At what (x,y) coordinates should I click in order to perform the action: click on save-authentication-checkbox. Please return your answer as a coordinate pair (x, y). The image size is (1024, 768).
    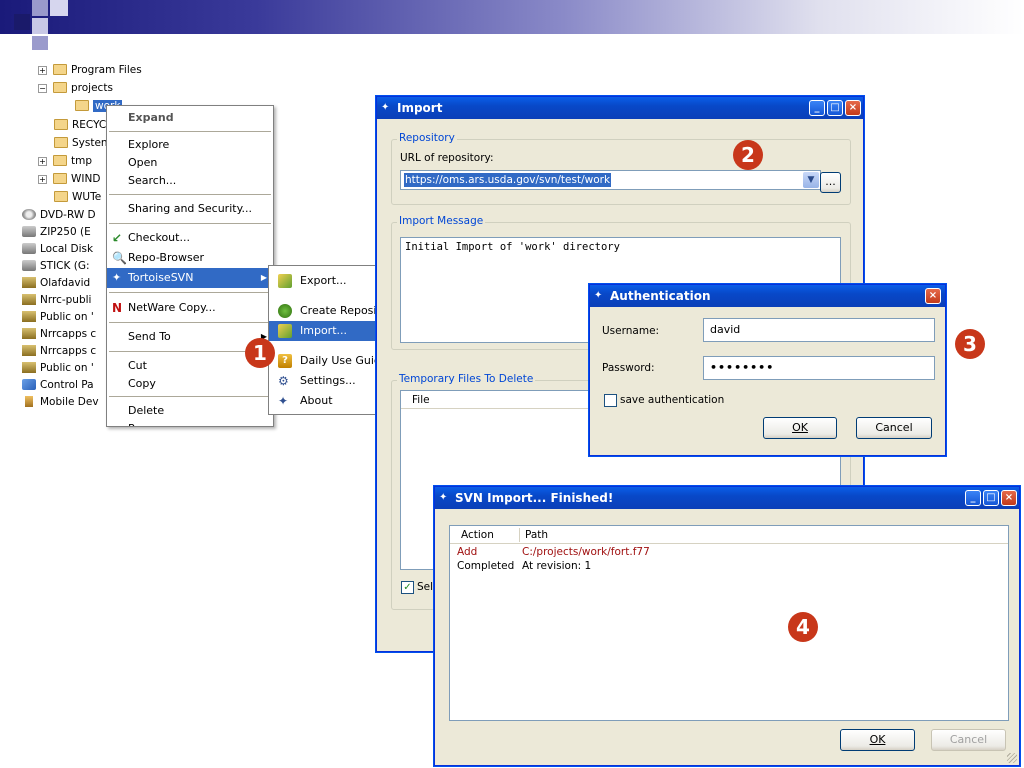
    Looking at the image, I should click on (610, 400).